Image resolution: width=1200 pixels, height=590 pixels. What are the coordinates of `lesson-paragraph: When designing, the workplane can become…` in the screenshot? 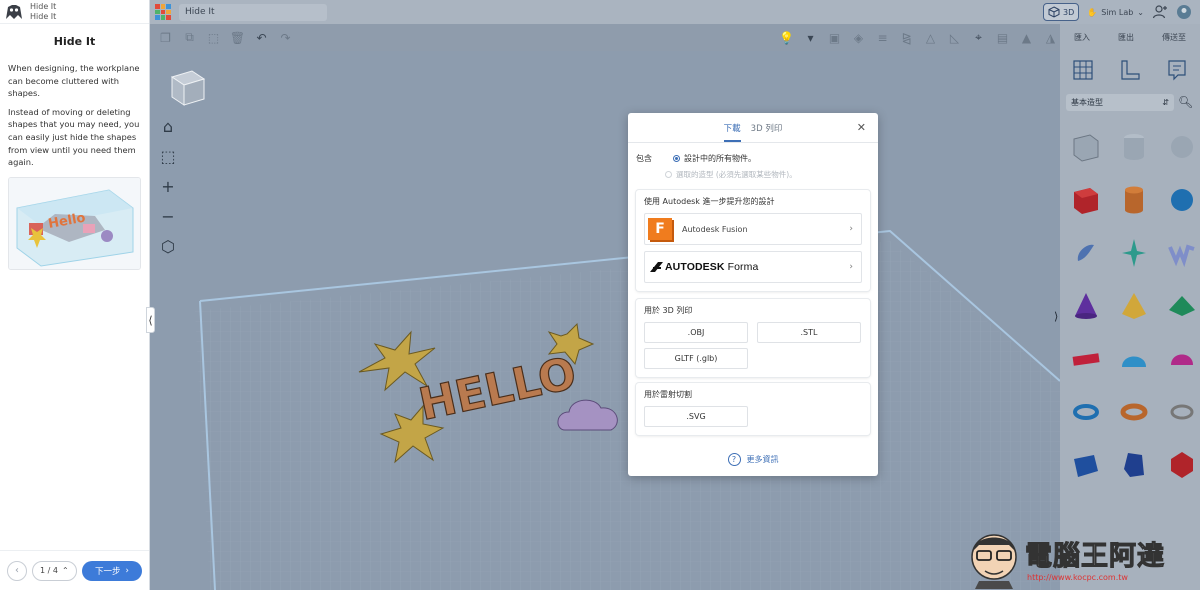 It's located at (74, 81).